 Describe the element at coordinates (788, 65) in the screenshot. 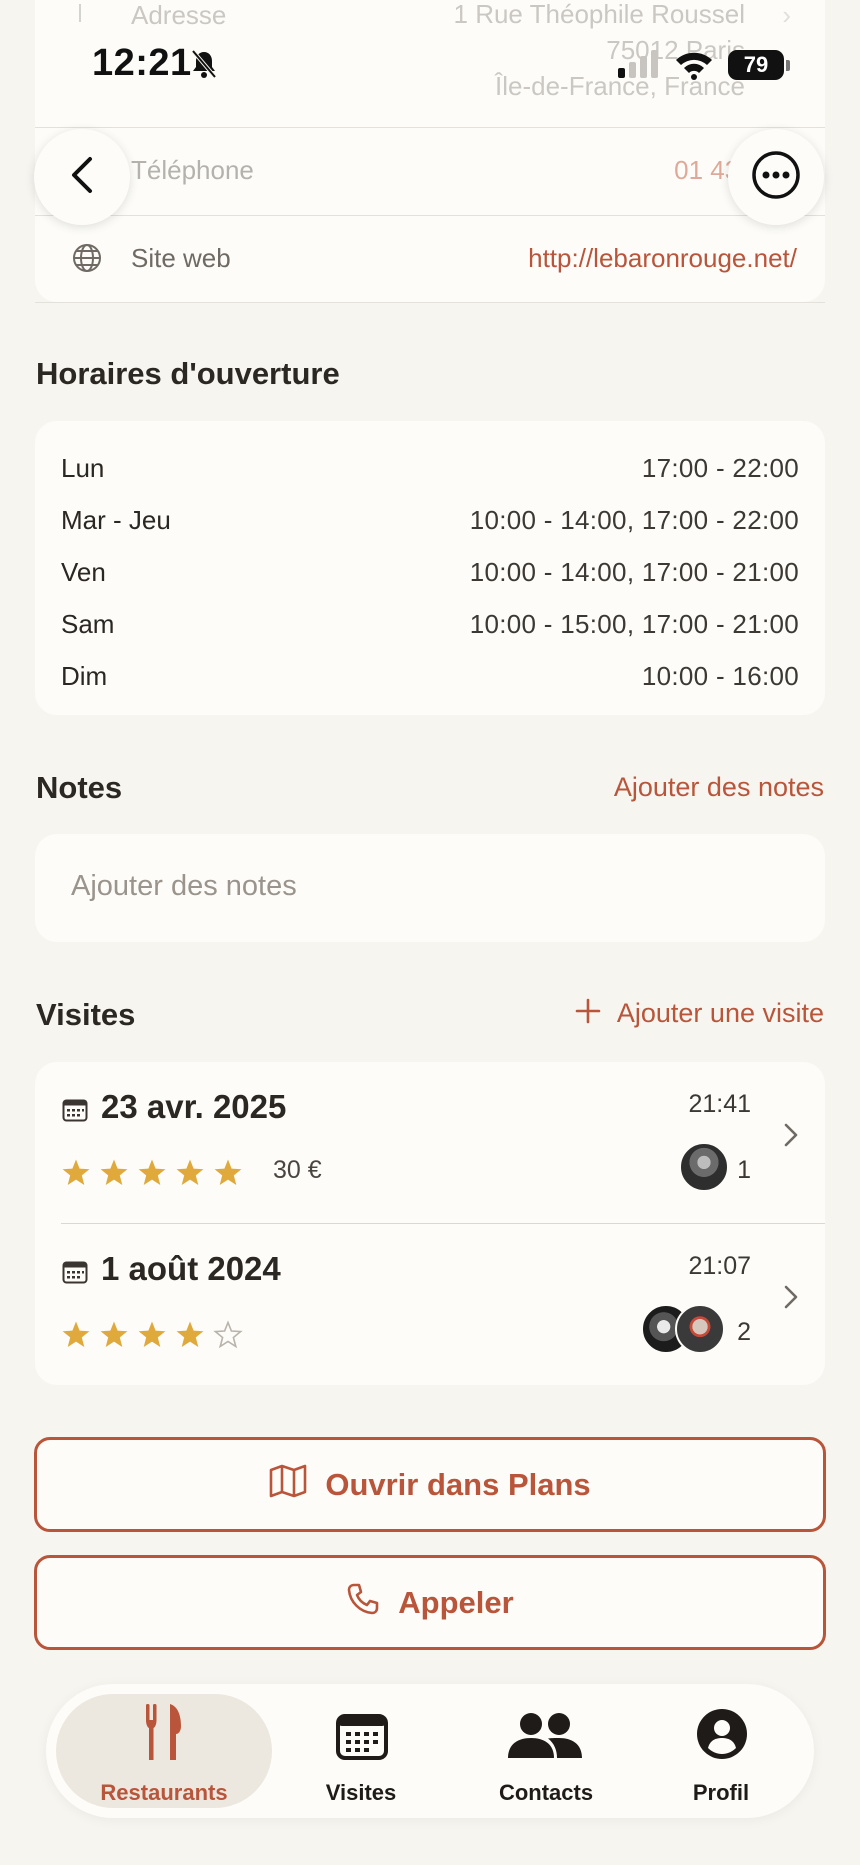

I see `battery-tip` at that location.